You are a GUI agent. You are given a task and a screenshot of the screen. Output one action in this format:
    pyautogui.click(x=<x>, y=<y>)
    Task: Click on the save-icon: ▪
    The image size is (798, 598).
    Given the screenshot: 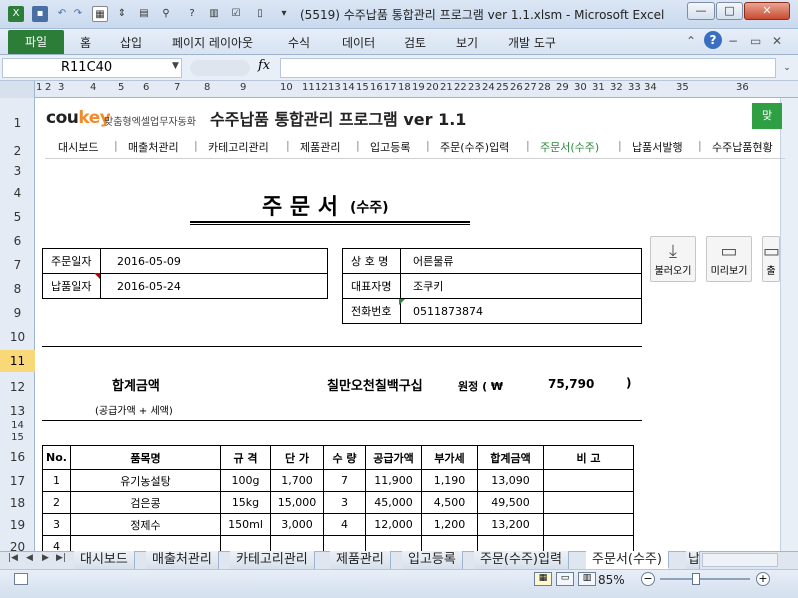 What is the action you would take?
    pyautogui.click(x=40, y=14)
    